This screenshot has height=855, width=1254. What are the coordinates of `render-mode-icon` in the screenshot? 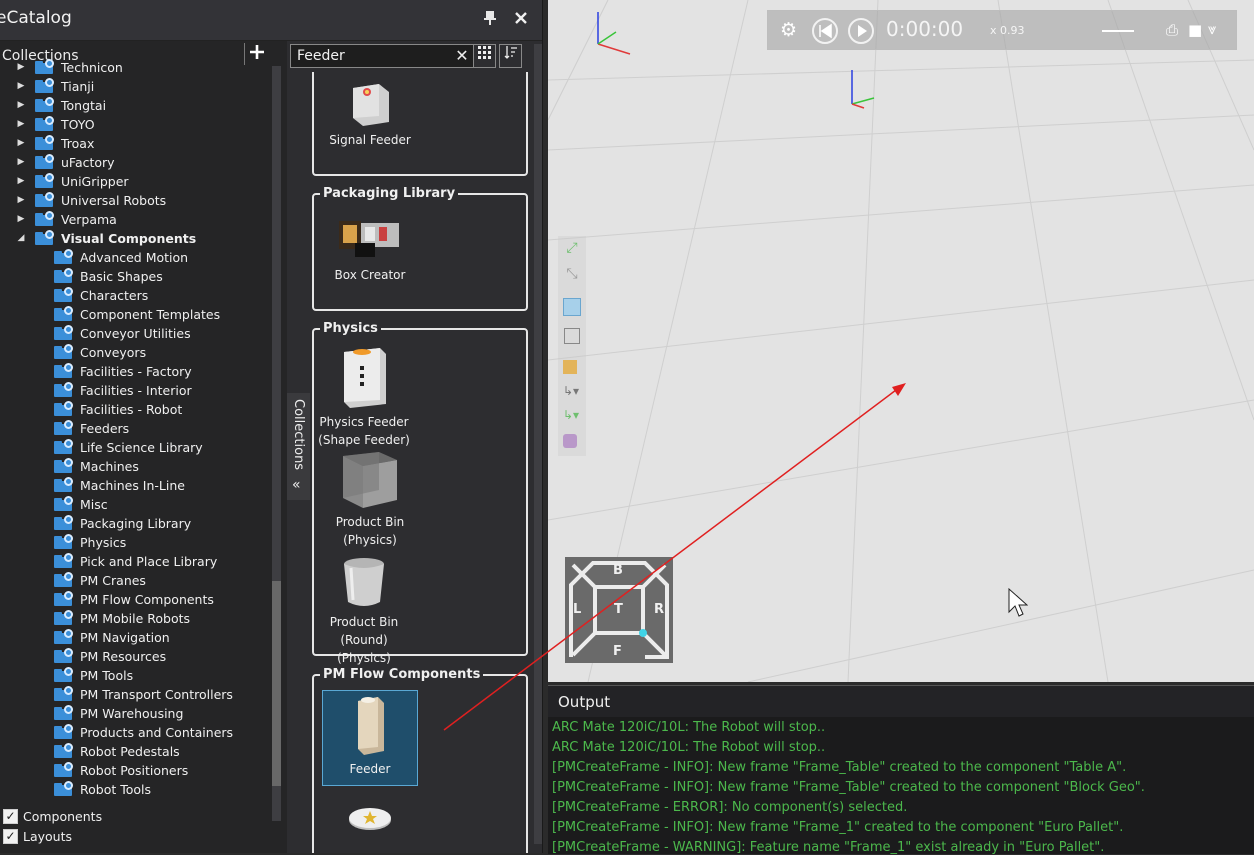 It's located at (570, 367).